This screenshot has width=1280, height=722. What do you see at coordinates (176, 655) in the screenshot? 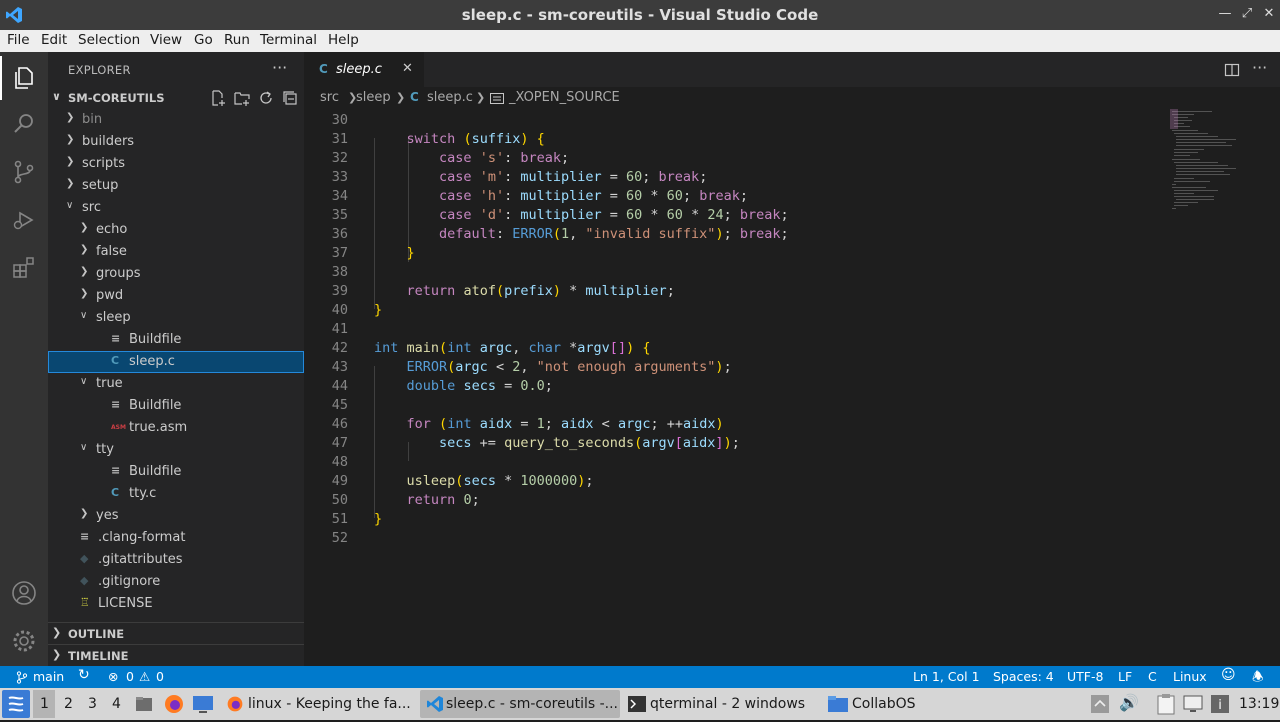
I see `timeline-section-header: ❯ TIMELINE` at bounding box center [176, 655].